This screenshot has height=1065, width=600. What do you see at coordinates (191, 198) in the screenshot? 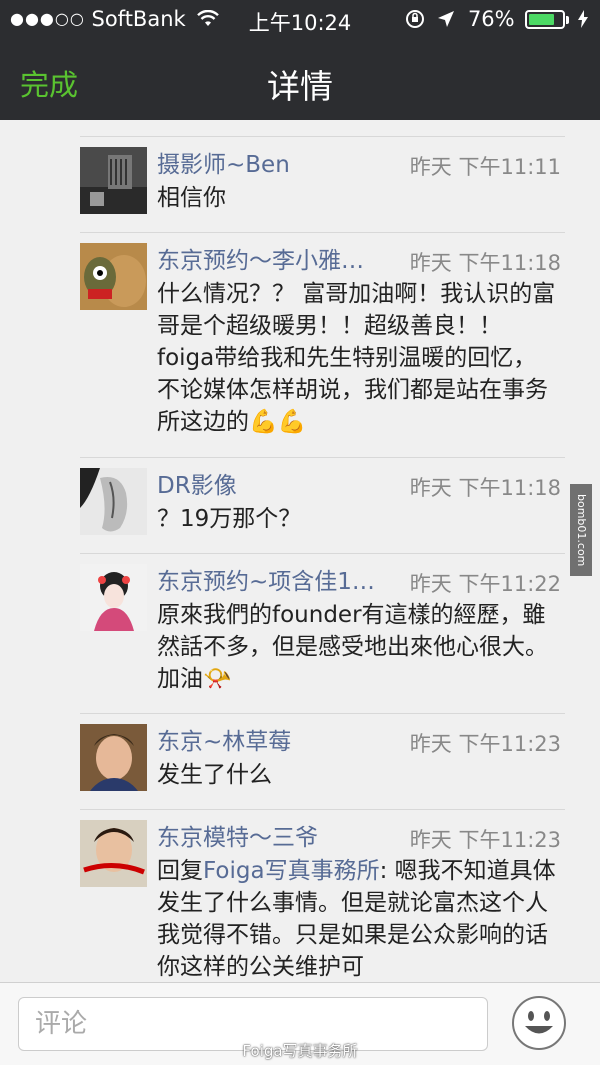
I see `comment-text: 相信你` at bounding box center [191, 198].